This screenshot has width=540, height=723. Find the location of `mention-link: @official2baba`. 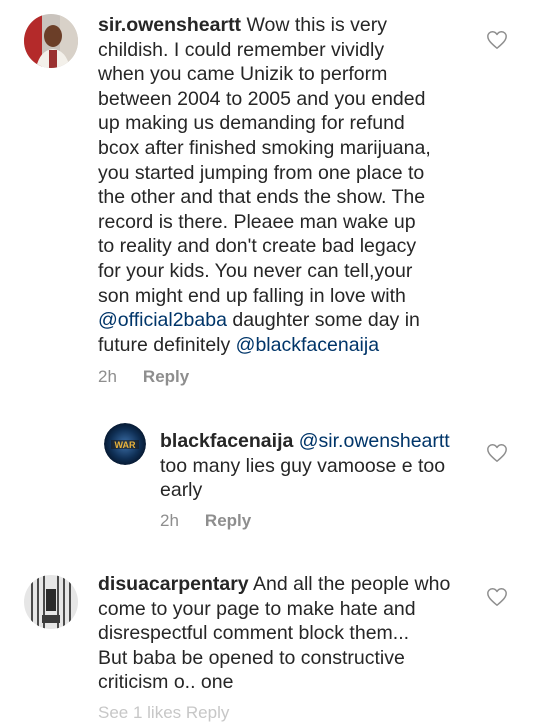

mention-link: @official2baba is located at coordinates (162, 320).